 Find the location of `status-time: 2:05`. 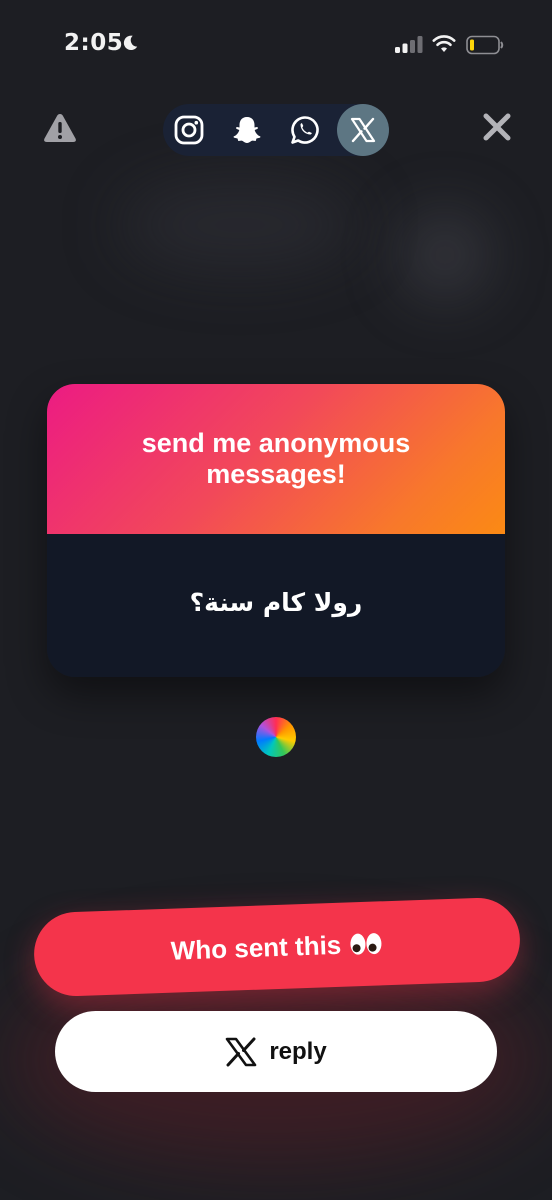

status-time: 2:05 is located at coordinates (94, 43).